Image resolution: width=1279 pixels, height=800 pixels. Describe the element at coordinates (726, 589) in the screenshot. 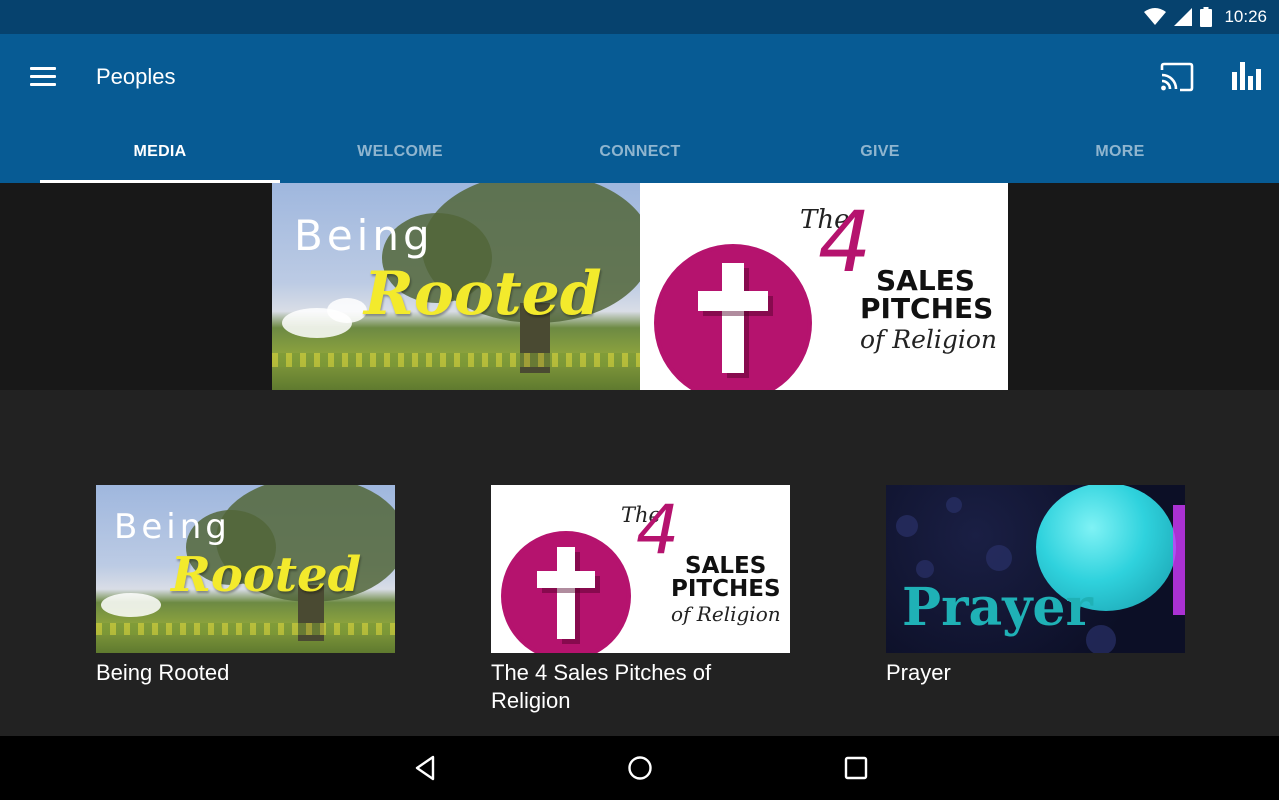

I see `thumb-pitches-text: PITCHES` at that location.